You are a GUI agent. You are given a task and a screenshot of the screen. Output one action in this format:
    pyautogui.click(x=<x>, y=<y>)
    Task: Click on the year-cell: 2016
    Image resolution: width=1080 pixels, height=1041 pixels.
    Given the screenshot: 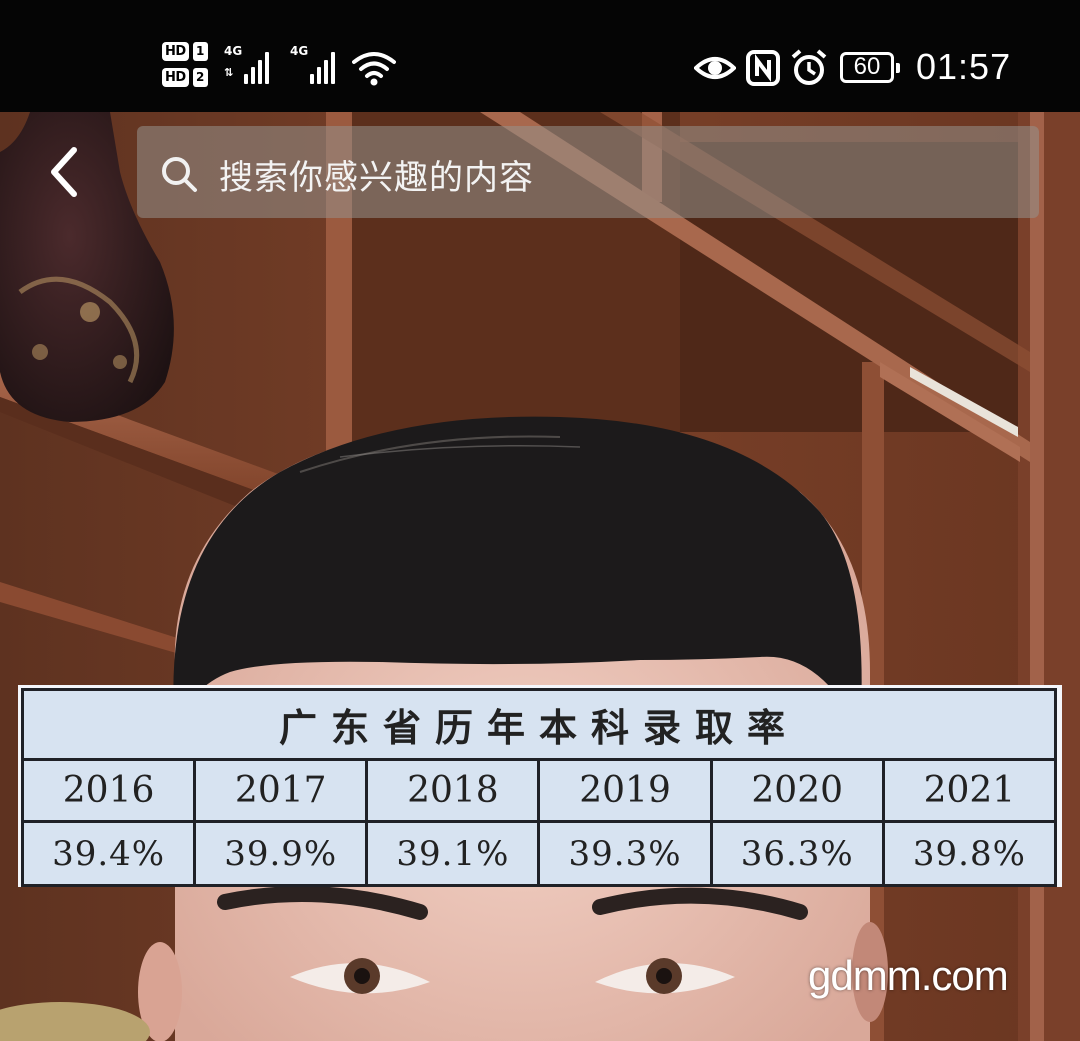 What is the action you would take?
    pyautogui.click(x=108, y=790)
    